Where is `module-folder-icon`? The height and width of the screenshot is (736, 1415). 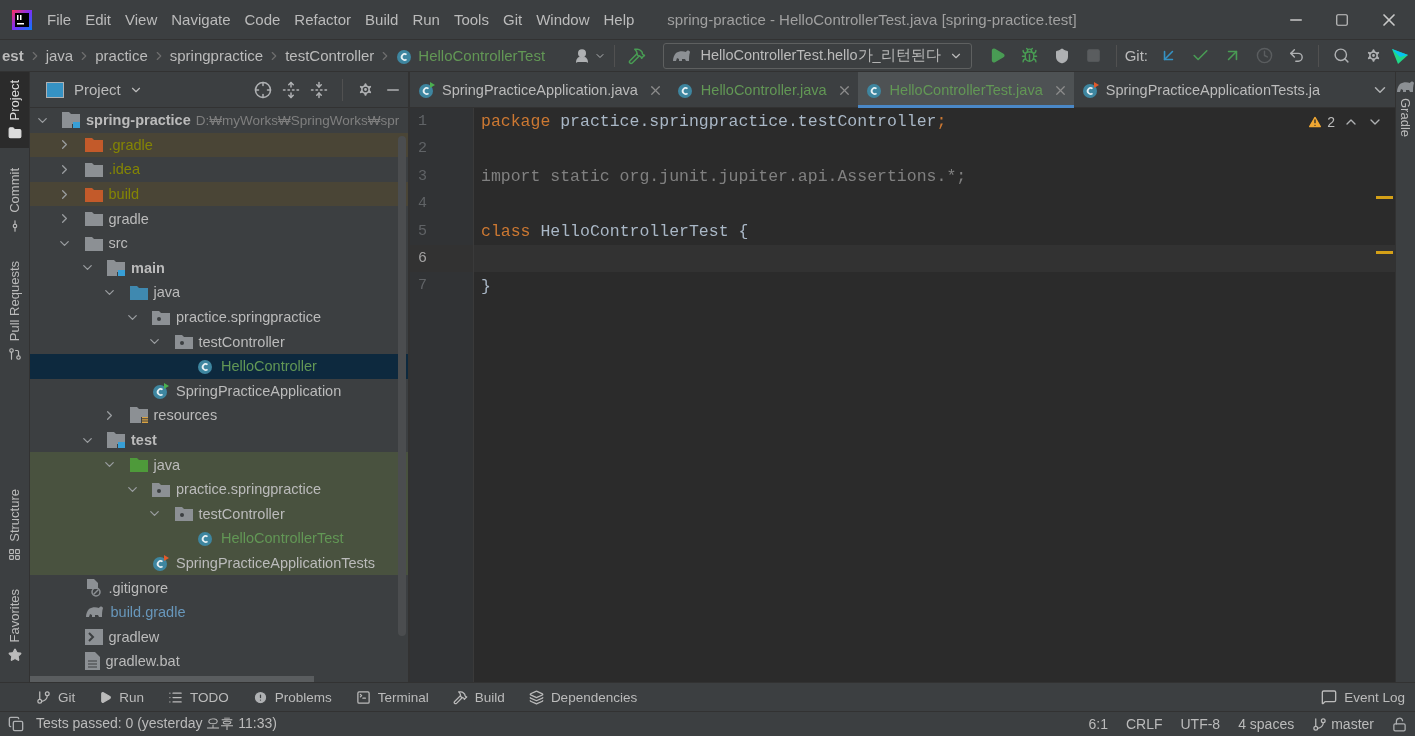
module-folder-icon is located at coordinates (71, 120).